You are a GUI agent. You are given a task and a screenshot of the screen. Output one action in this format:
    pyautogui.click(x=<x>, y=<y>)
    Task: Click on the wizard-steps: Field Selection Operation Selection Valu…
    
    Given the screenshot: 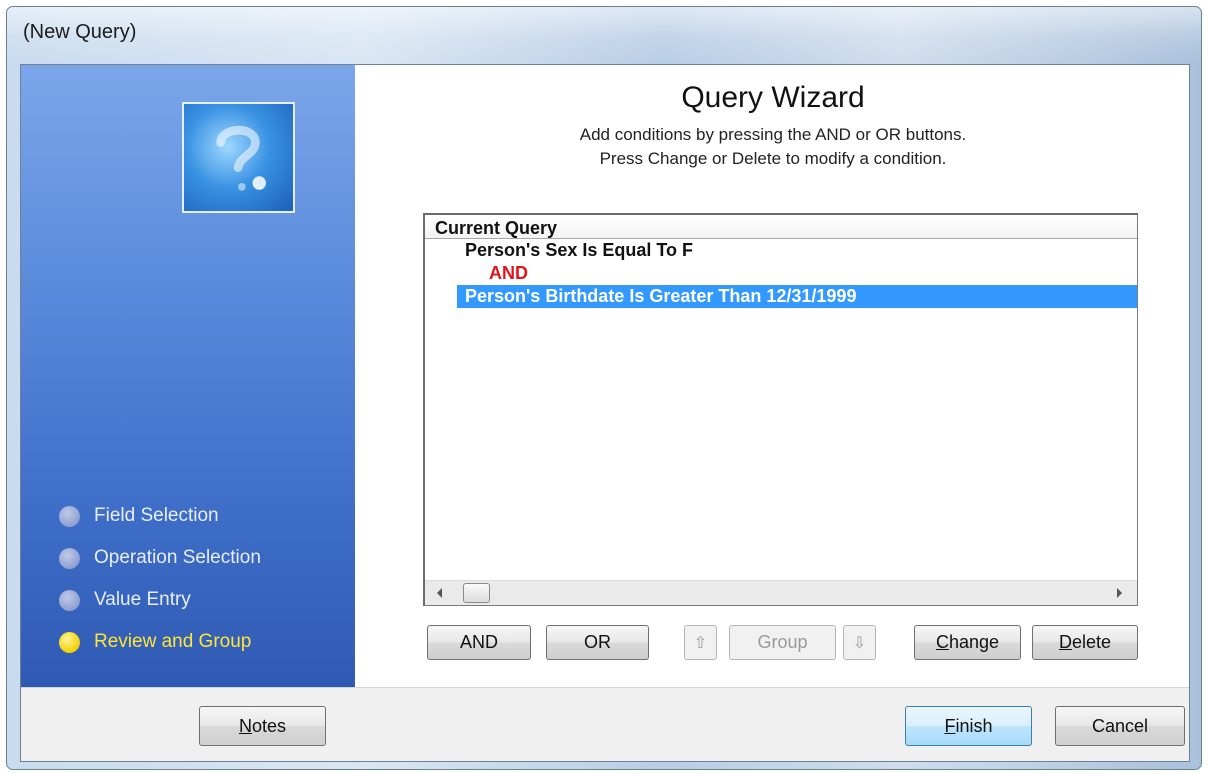 What is the action you would take?
    pyautogui.click(x=160, y=579)
    